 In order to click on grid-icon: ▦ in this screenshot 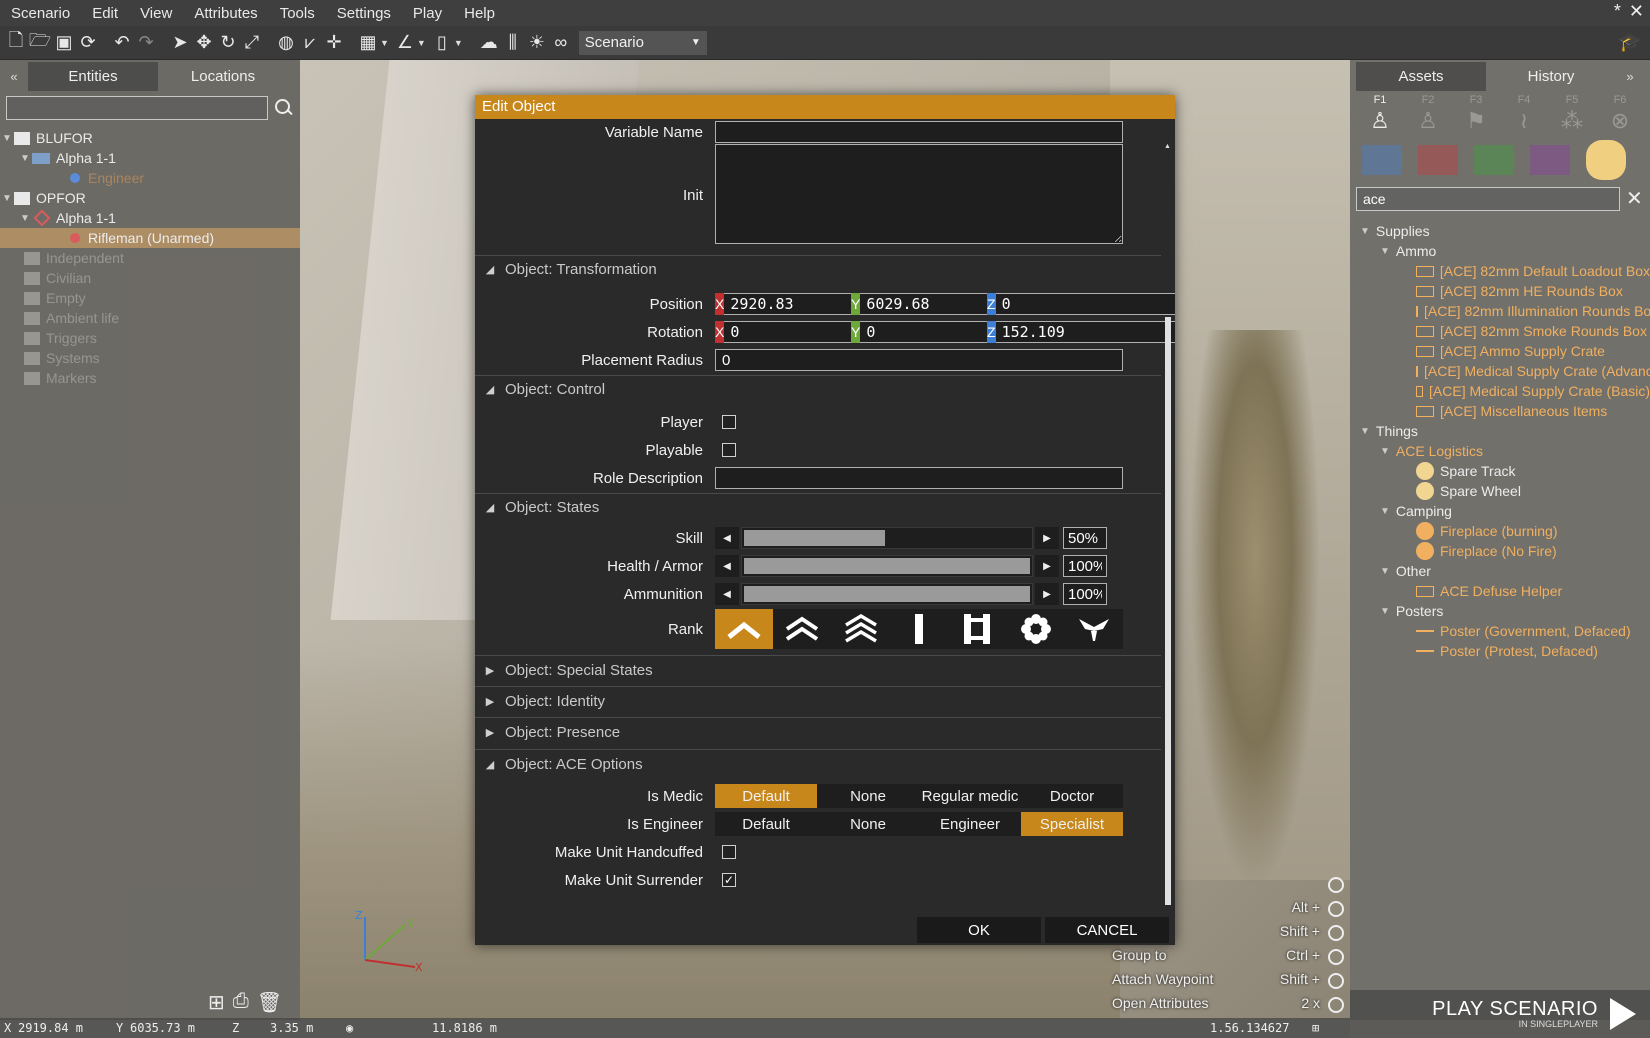, I will do `click(368, 43)`.